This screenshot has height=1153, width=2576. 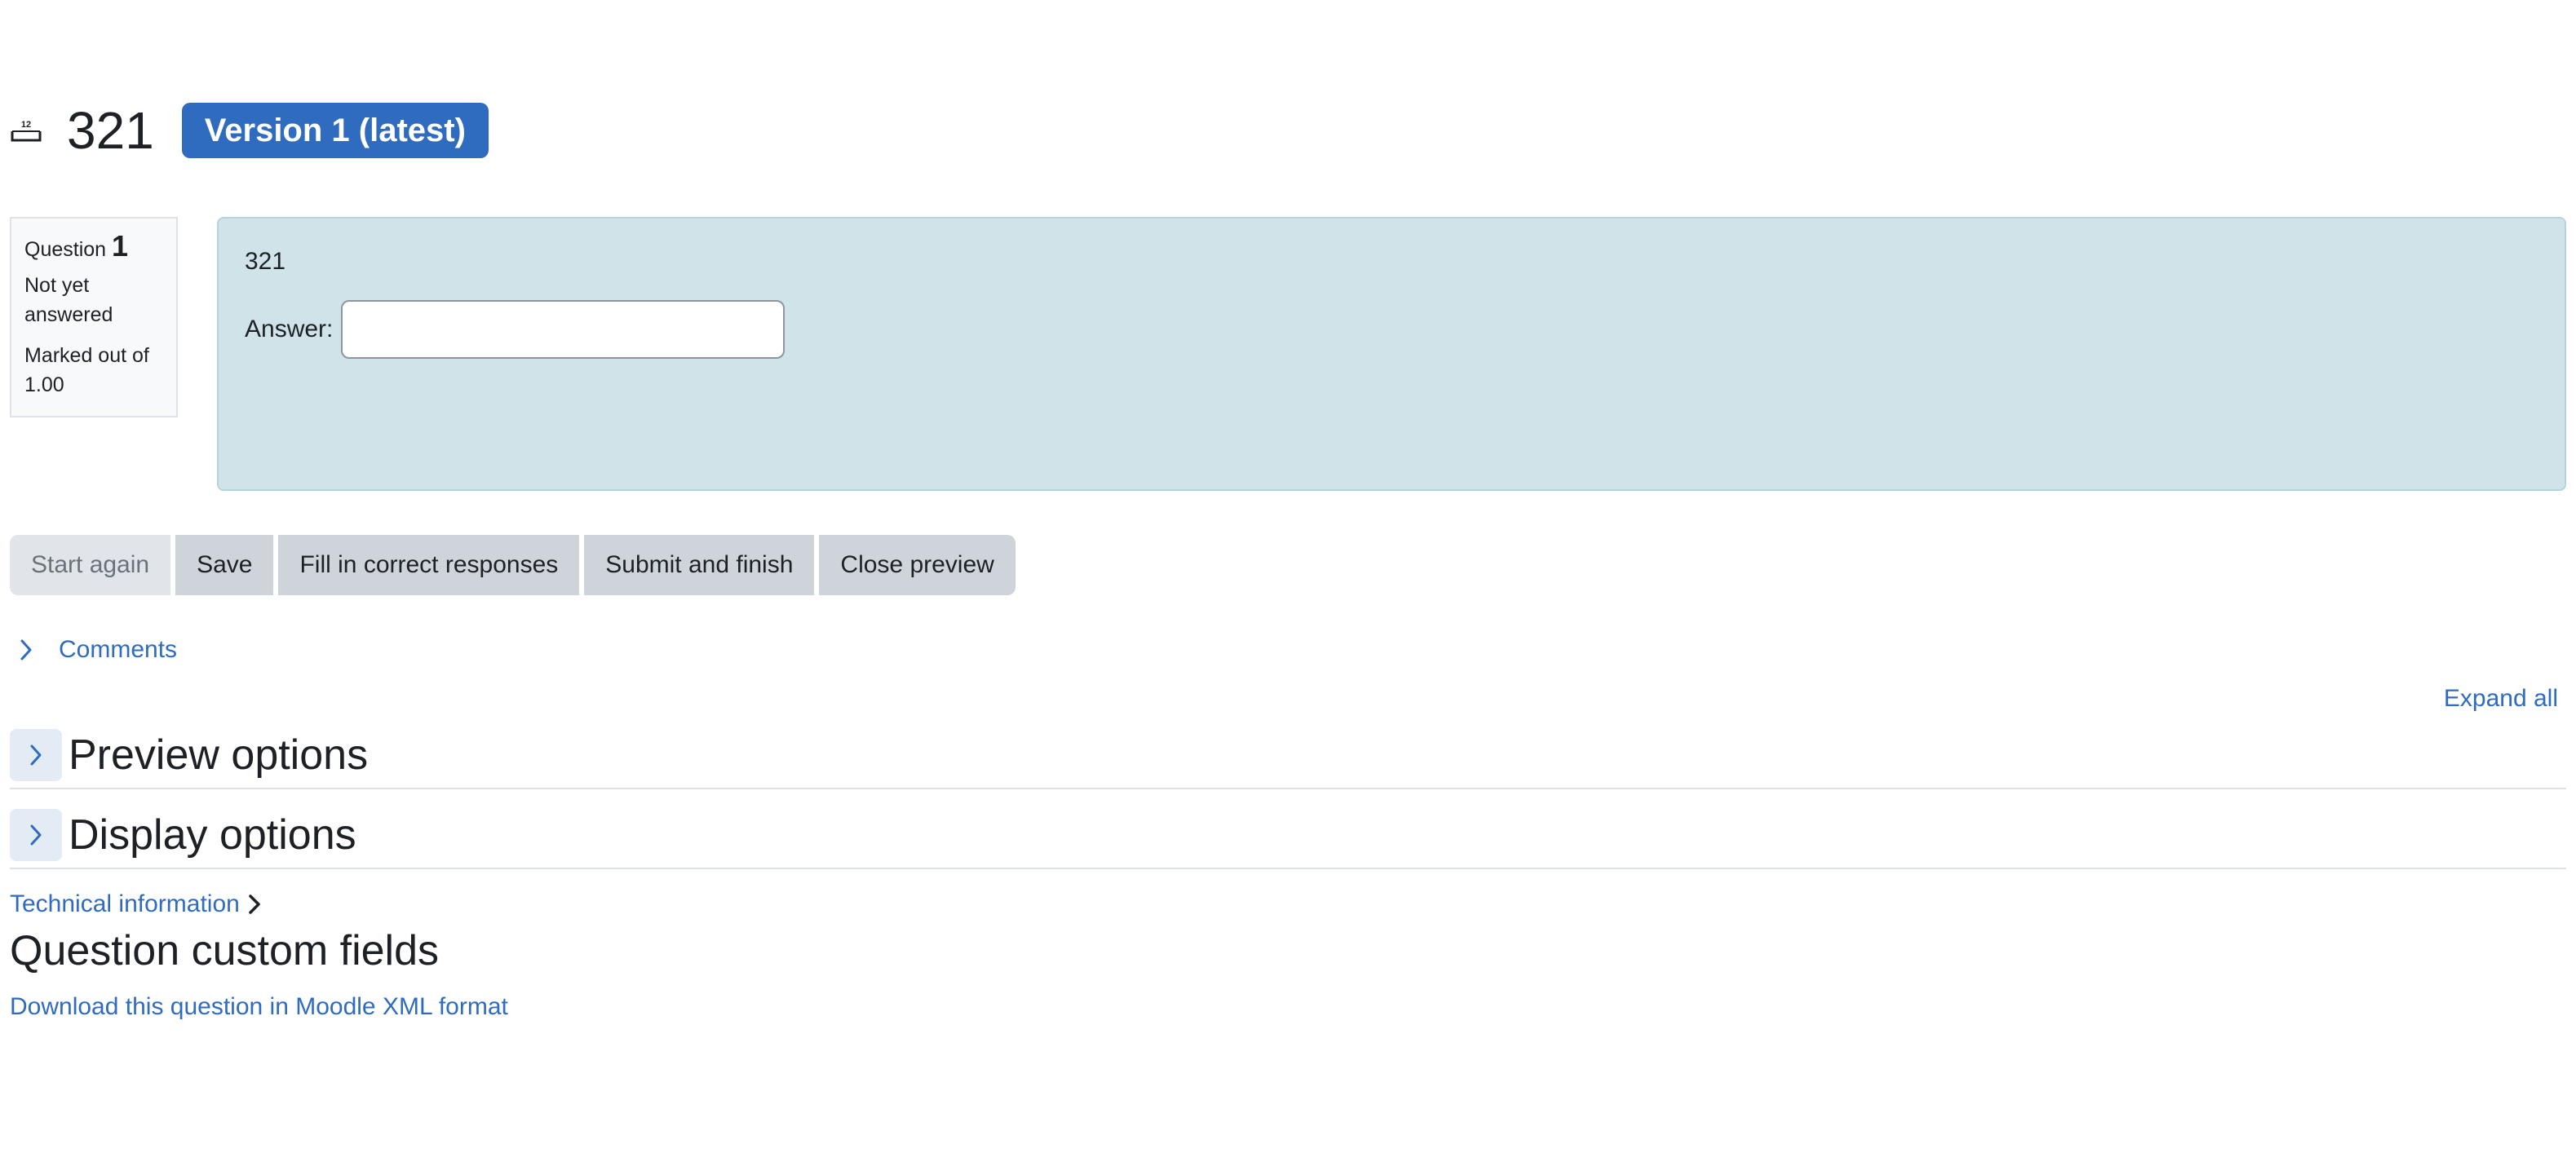 I want to click on numerical-question-icon: 12, so click(x=26, y=130).